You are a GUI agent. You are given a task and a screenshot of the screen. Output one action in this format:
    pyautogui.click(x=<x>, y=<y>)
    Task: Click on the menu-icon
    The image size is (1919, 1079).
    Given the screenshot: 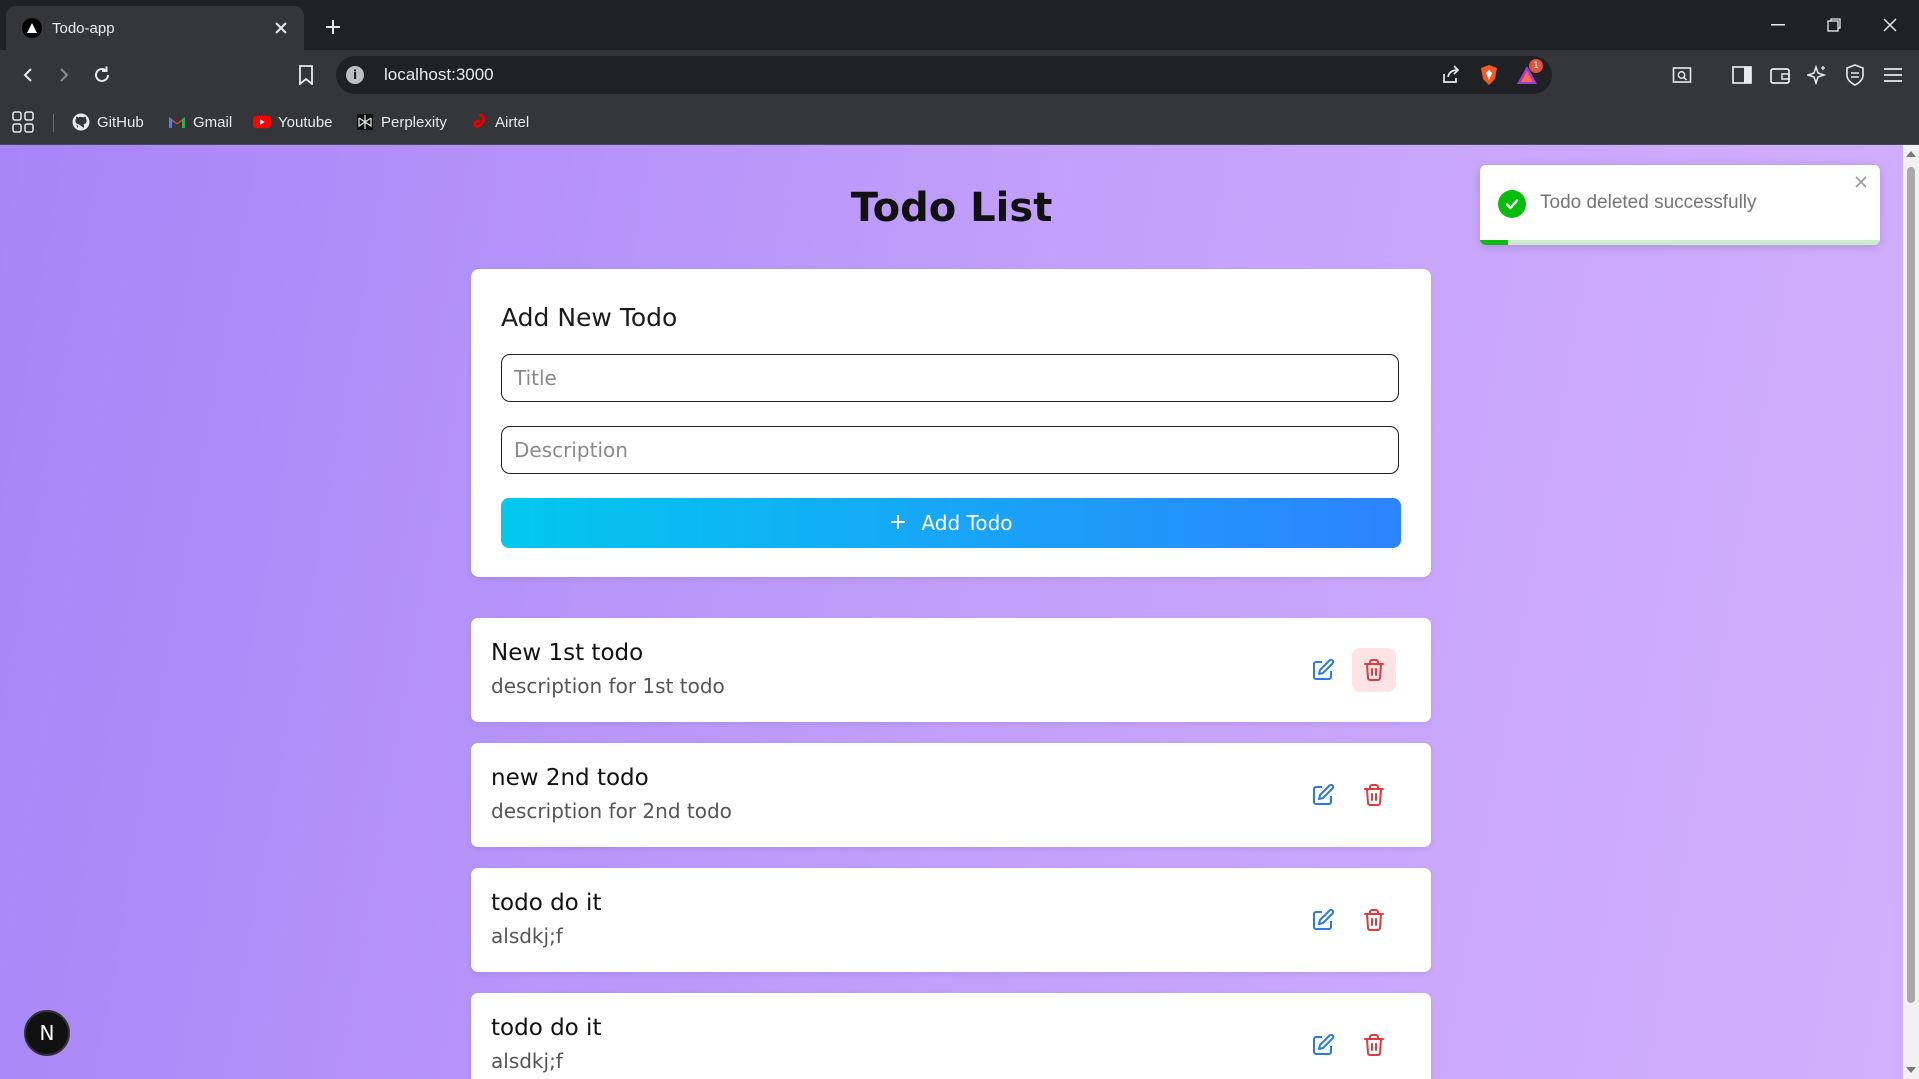 What is the action you would take?
    pyautogui.click(x=1893, y=75)
    